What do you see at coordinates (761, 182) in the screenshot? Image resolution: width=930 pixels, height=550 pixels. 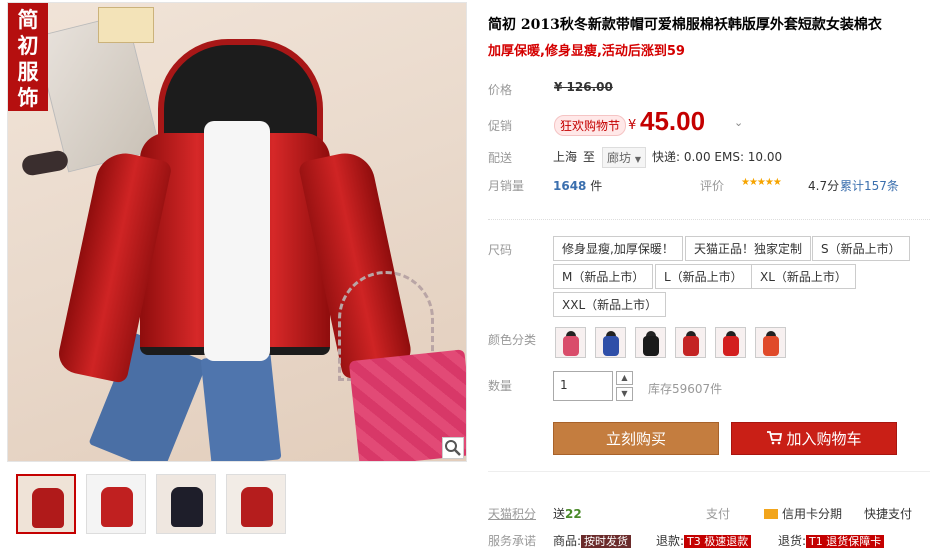 I see `rating-stars: ★★★★★` at bounding box center [761, 182].